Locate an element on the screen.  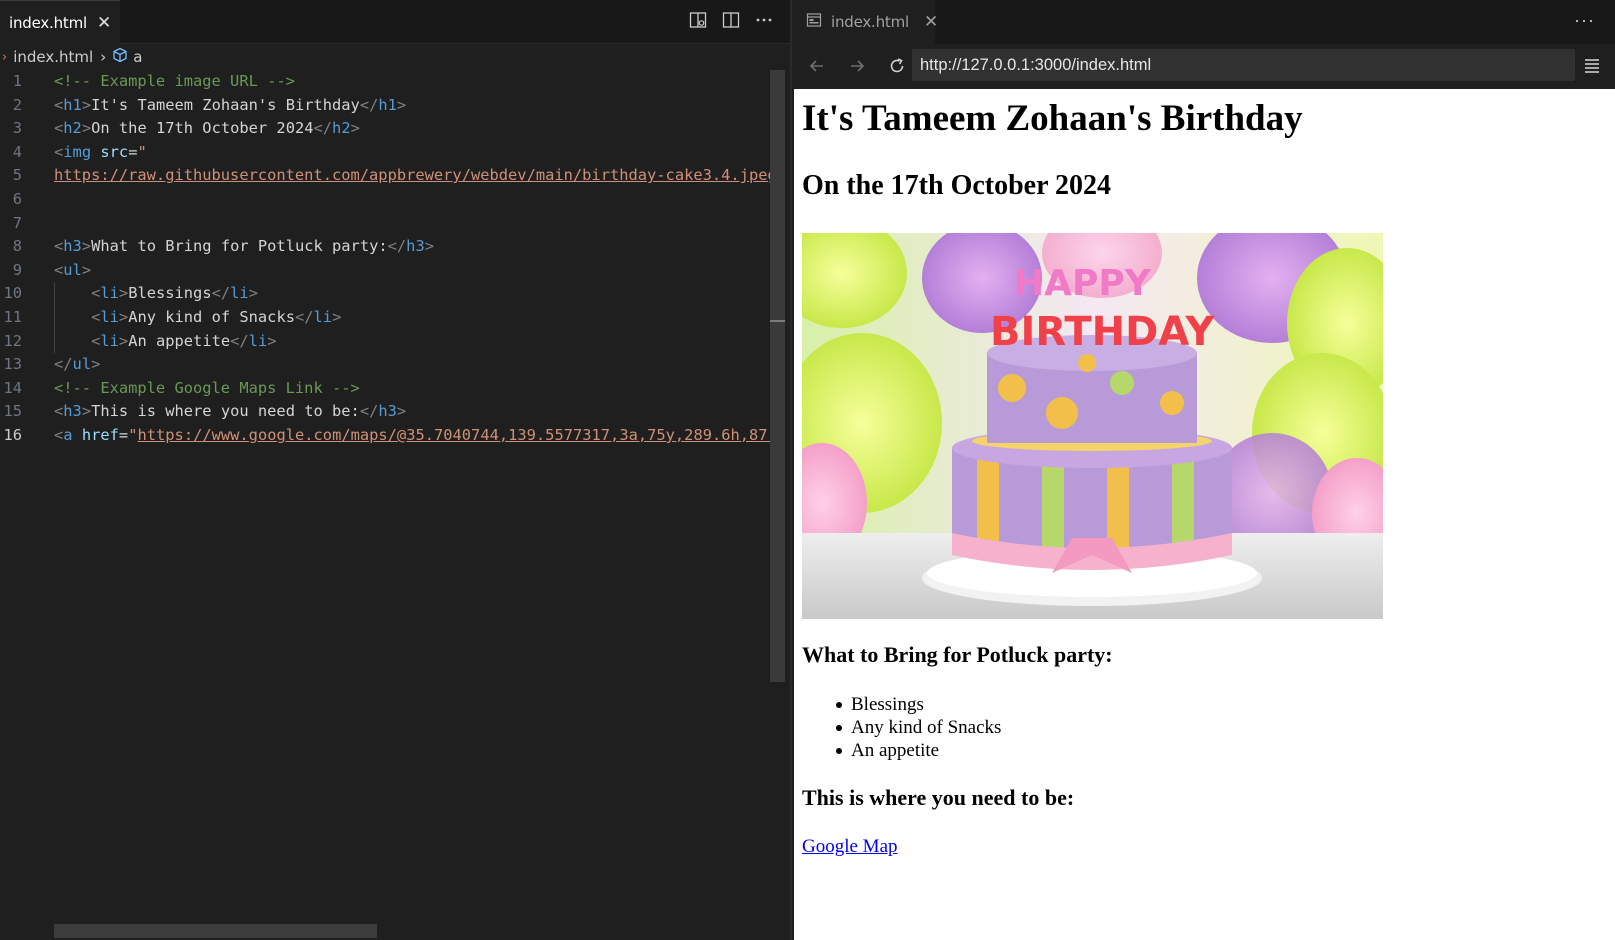
open-preview-icon is located at coordinates (698, 20).